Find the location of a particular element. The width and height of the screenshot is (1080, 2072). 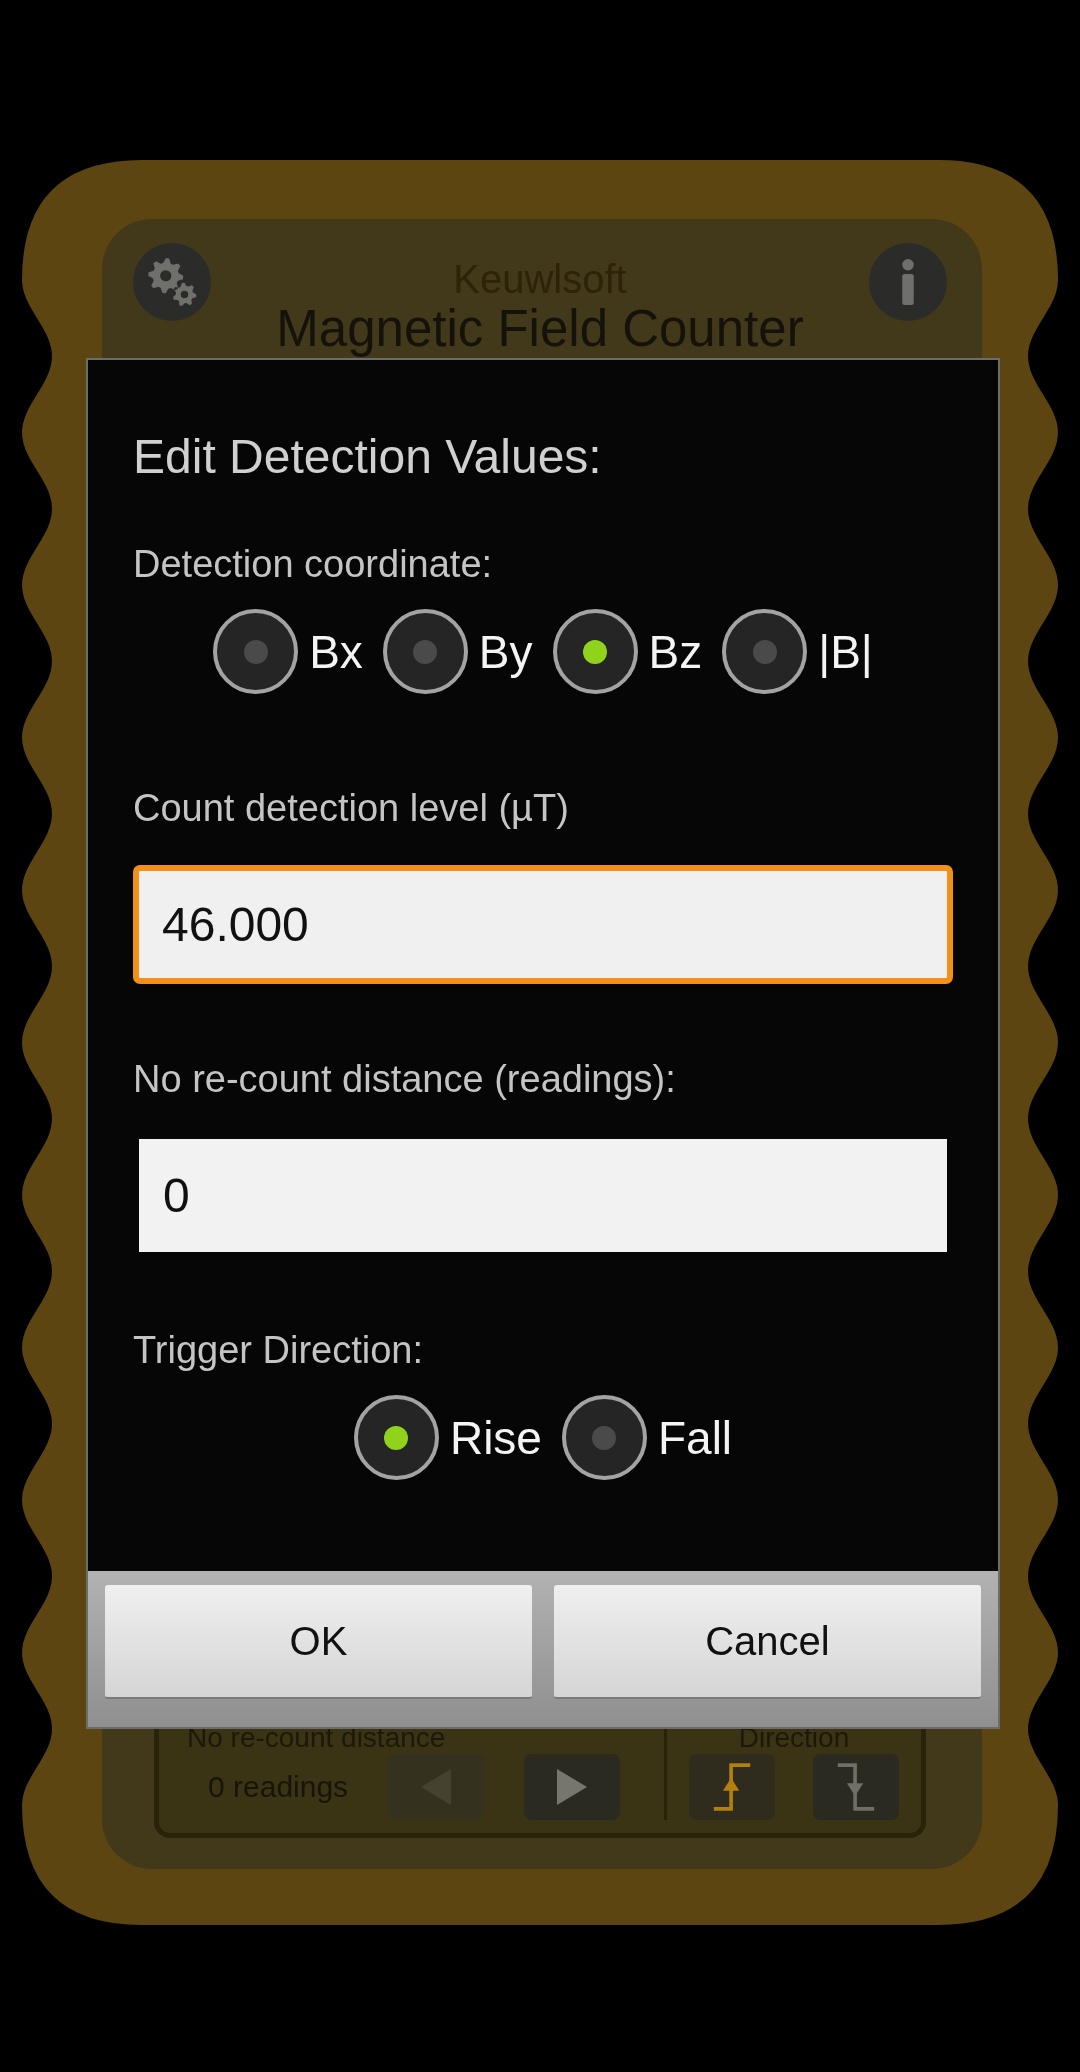

falling-edge-icon is located at coordinates (856, 1787).